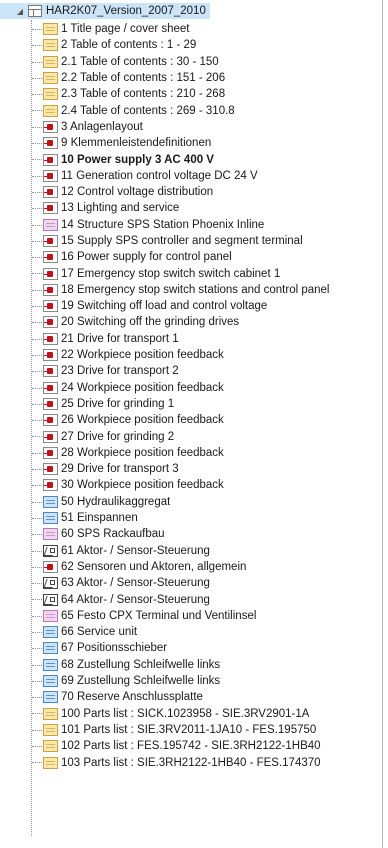 The image size is (388, 848). I want to click on tree-item: 2 Table of contents : 1 - 29, so click(191, 45).